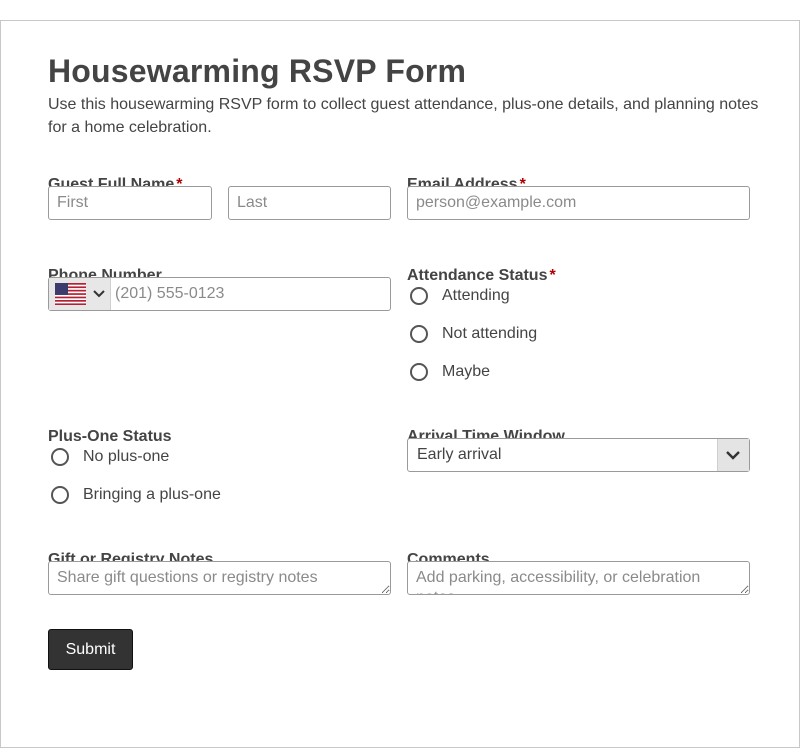  I want to click on phone-input, so click(250, 294).